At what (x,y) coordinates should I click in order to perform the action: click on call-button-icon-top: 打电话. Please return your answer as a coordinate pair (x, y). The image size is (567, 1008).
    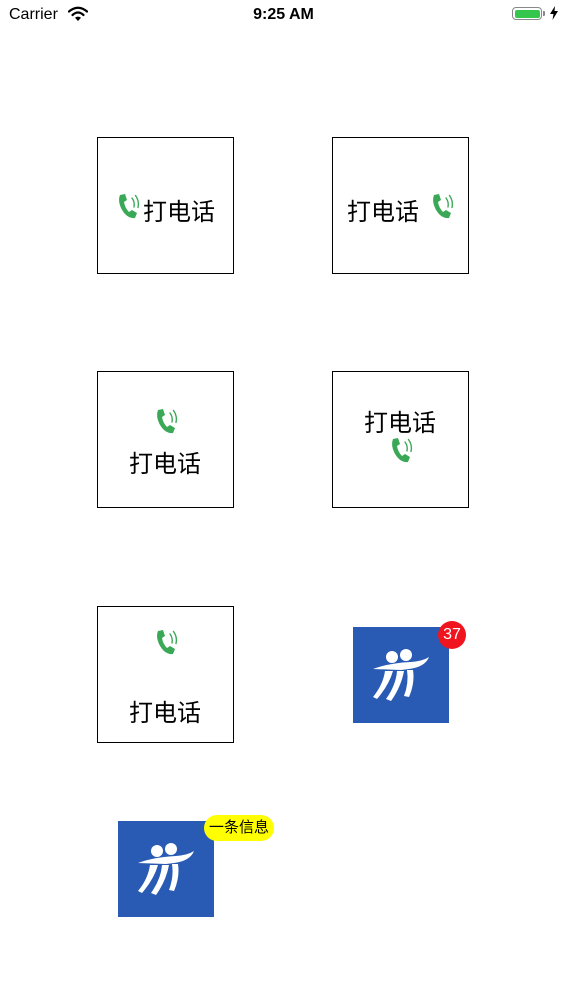
    Looking at the image, I should click on (165, 439).